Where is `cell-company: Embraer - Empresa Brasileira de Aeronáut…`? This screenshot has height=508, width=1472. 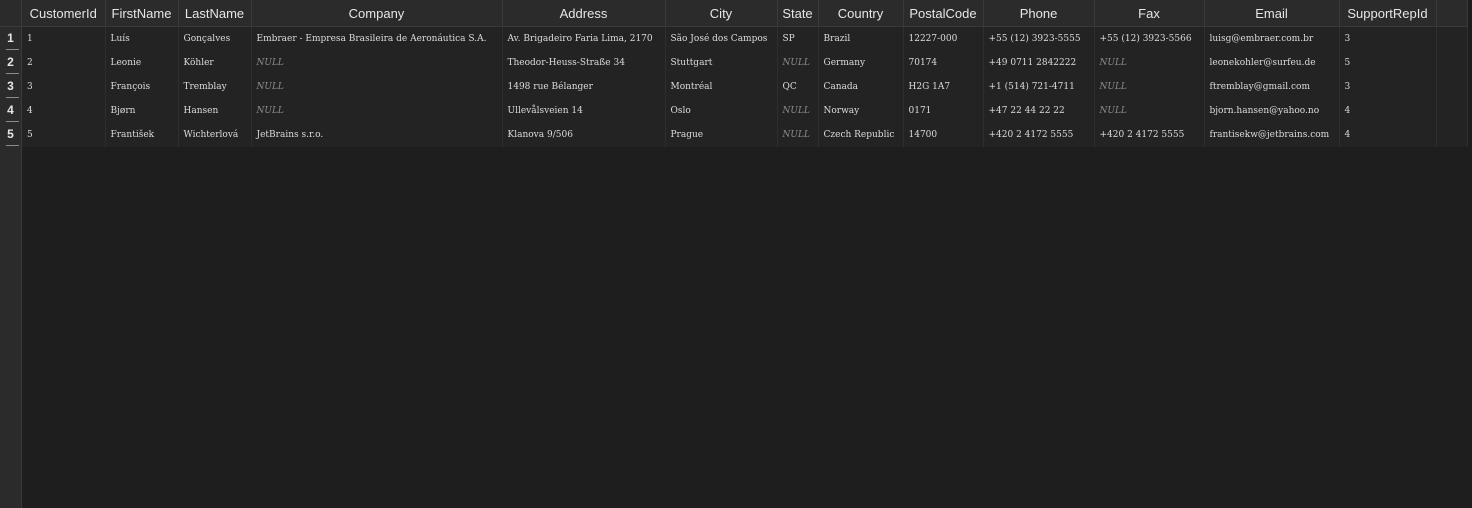
cell-company: Embraer - Empresa Brasileira de Aeronáut… is located at coordinates (377, 38).